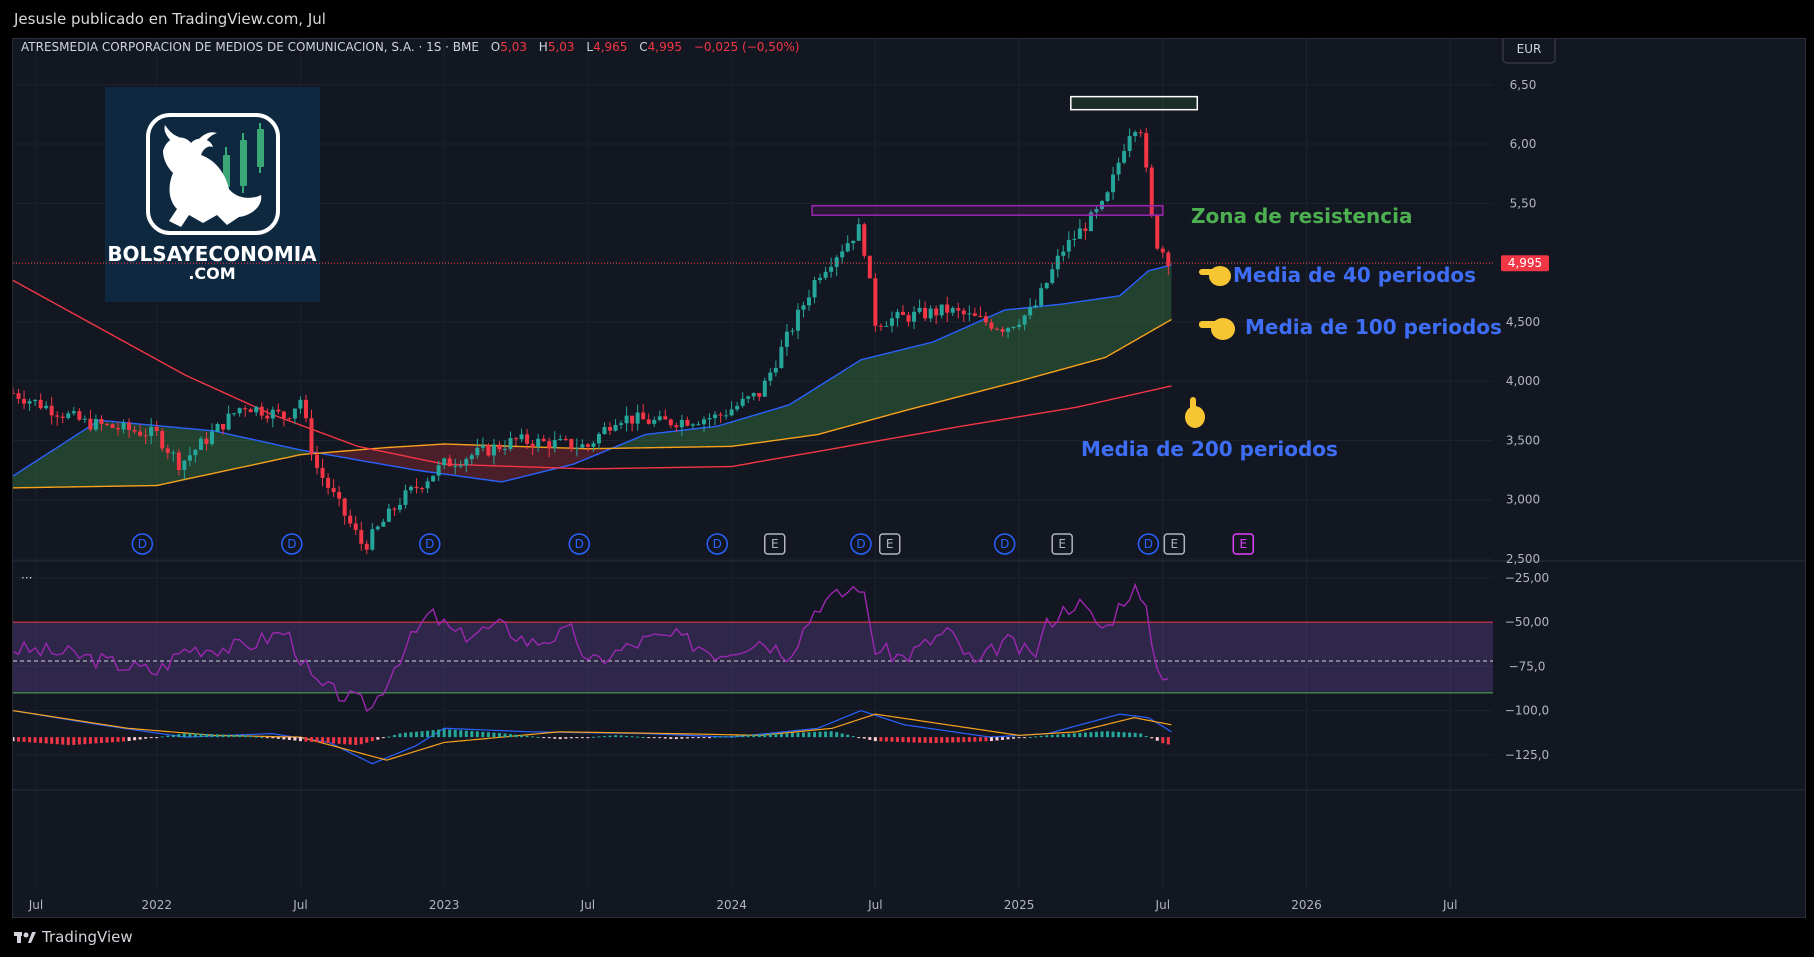 The width and height of the screenshot is (1814, 957). Describe the element at coordinates (73, 937) in the screenshot. I see `tradingview-brand: TradingView` at that location.